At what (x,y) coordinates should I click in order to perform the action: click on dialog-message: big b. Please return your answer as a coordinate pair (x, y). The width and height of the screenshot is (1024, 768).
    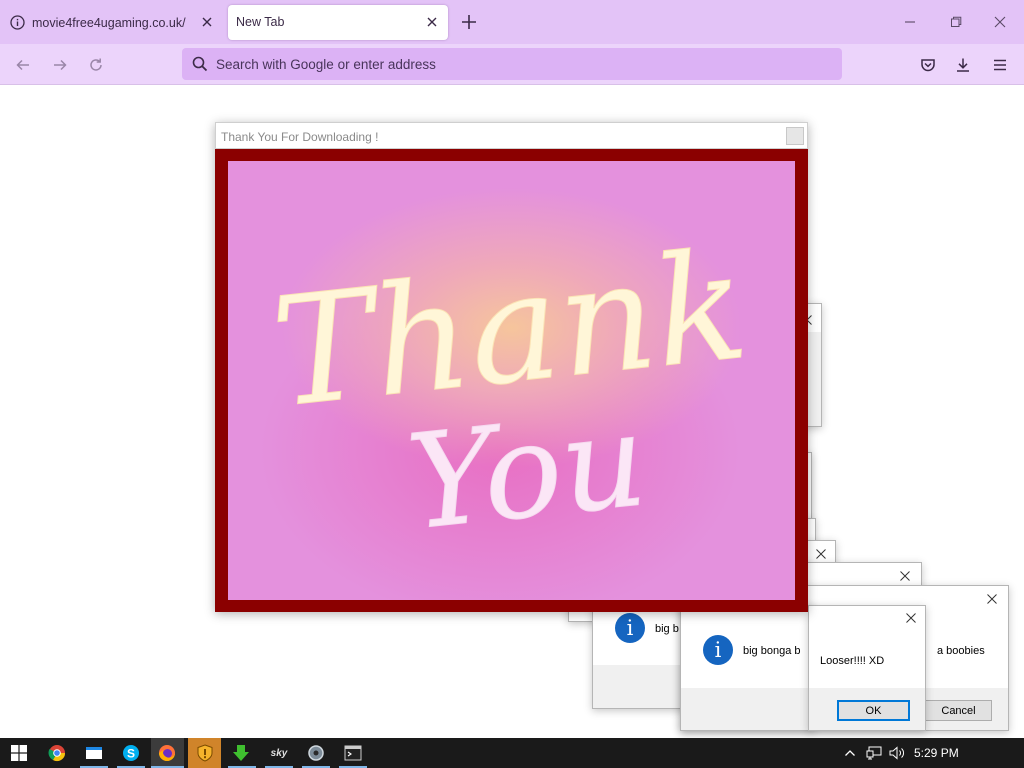
    Looking at the image, I should click on (667, 629).